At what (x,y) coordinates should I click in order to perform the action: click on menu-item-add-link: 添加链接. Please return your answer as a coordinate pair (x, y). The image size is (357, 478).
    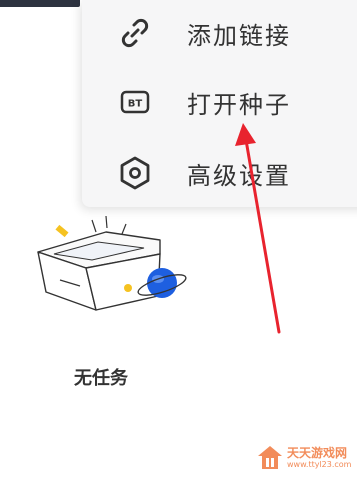
    Looking at the image, I should click on (219, 34).